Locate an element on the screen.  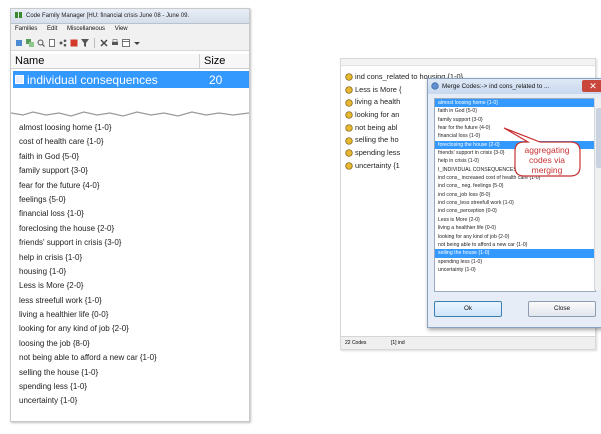
code-item: feelings {5-0} is located at coordinates (130, 200).